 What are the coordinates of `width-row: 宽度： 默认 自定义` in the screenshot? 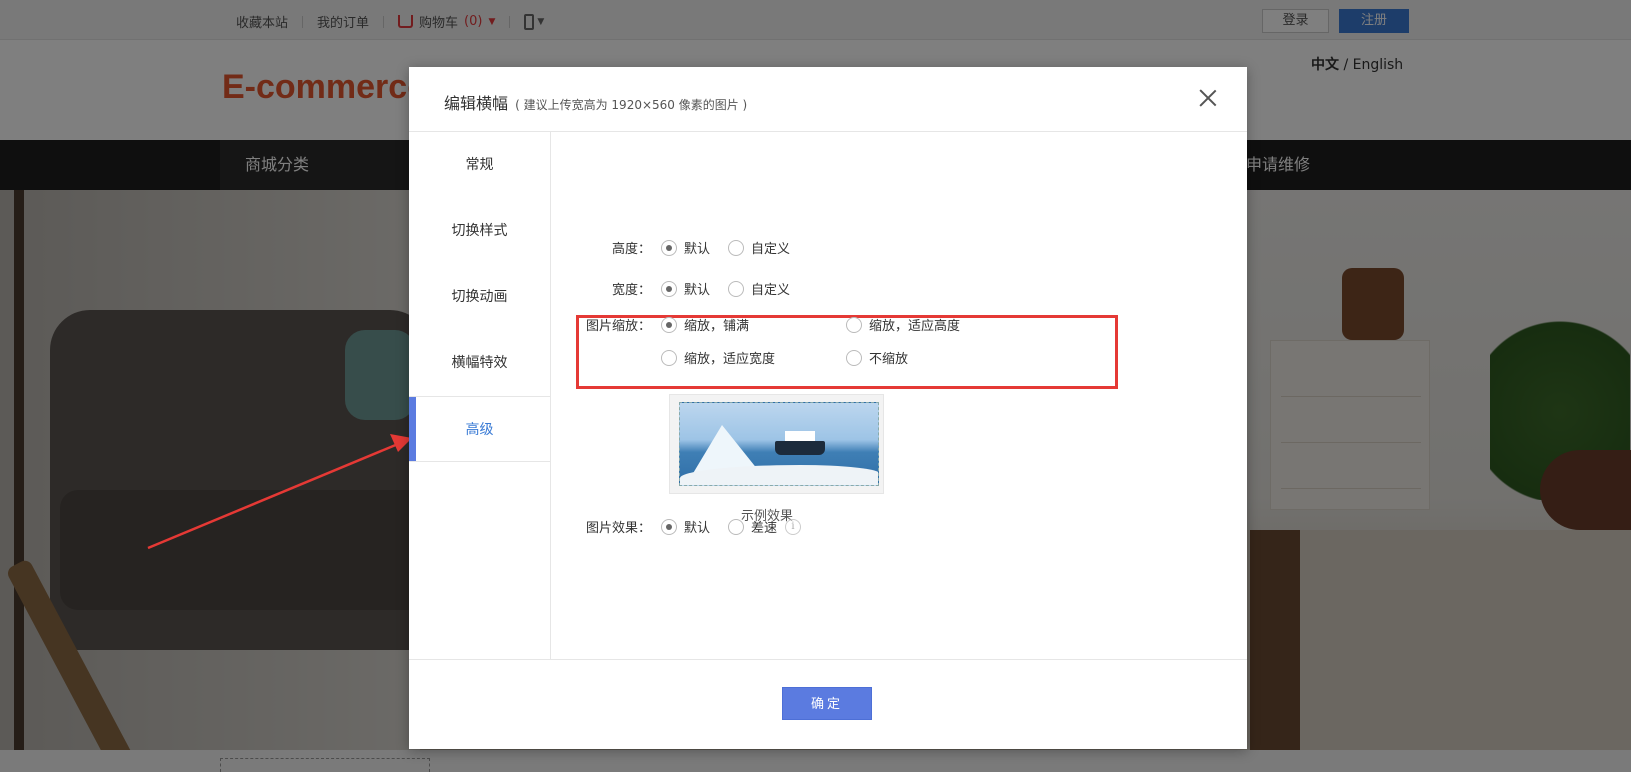 It's located at (680, 288).